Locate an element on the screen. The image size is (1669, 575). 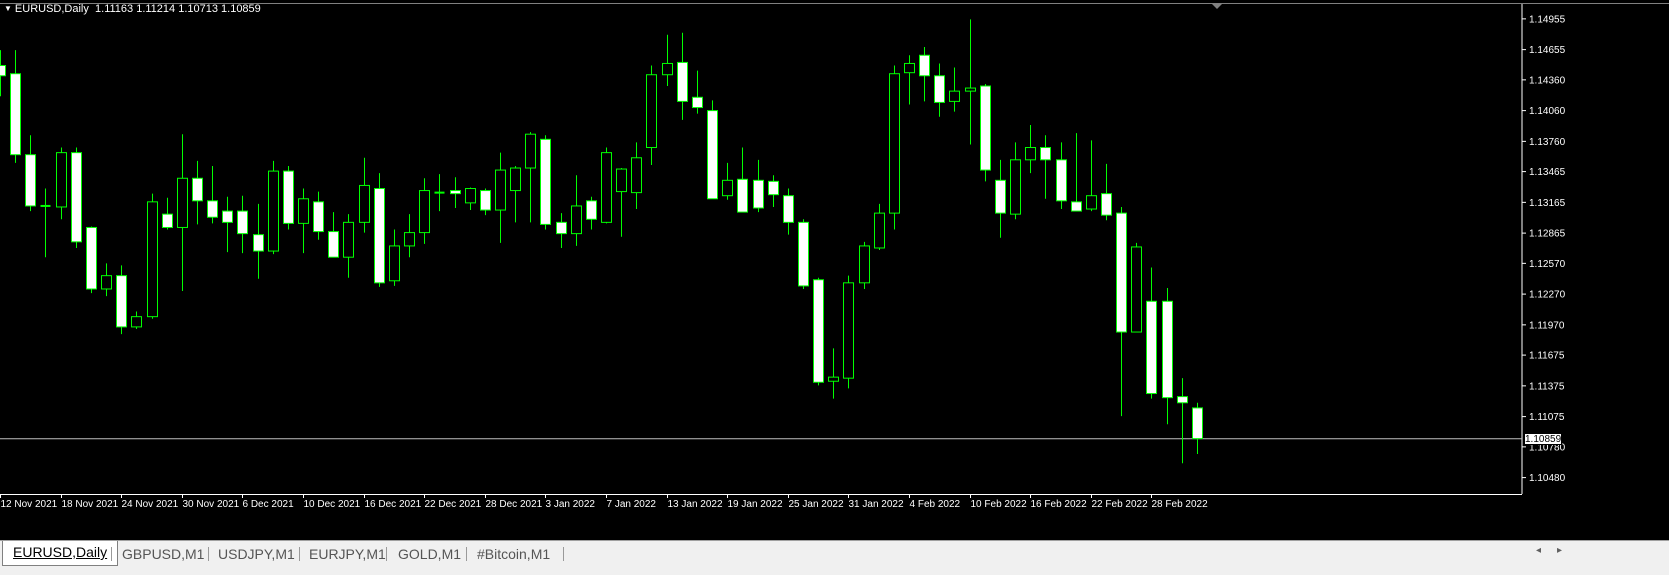
price-tick-label: 1.14955 is located at coordinates (1547, 19).